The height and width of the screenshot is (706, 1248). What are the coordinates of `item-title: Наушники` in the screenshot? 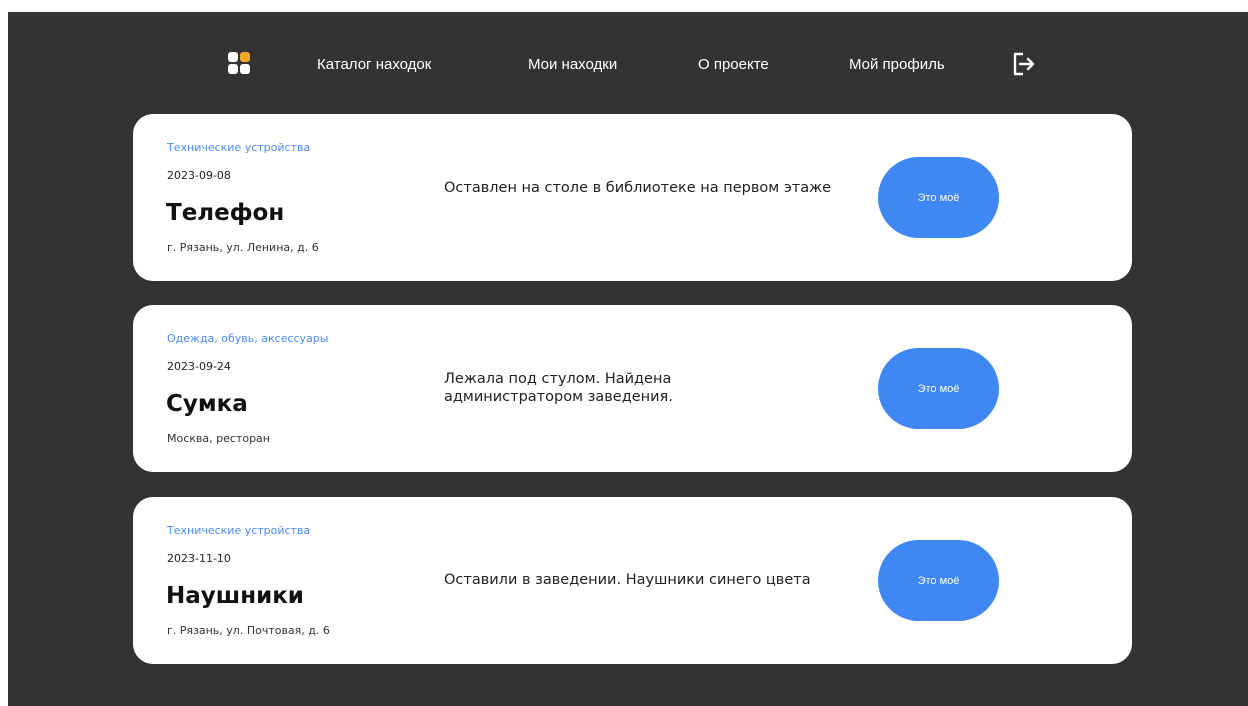 It's located at (235, 596).